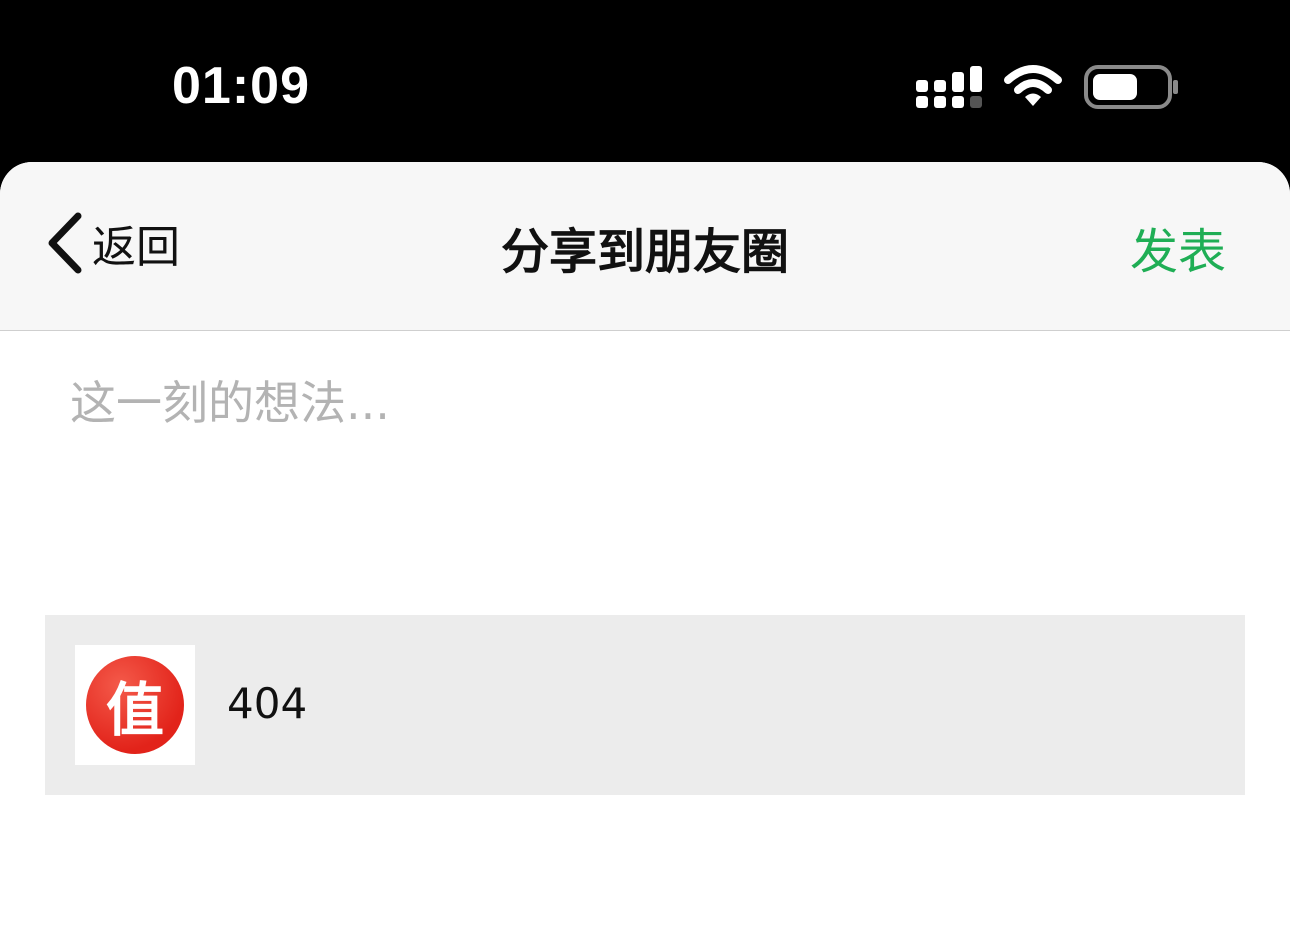 This screenshot has width=1290, height=935. I want to click on status-time: 01:09, so click(241, 86).